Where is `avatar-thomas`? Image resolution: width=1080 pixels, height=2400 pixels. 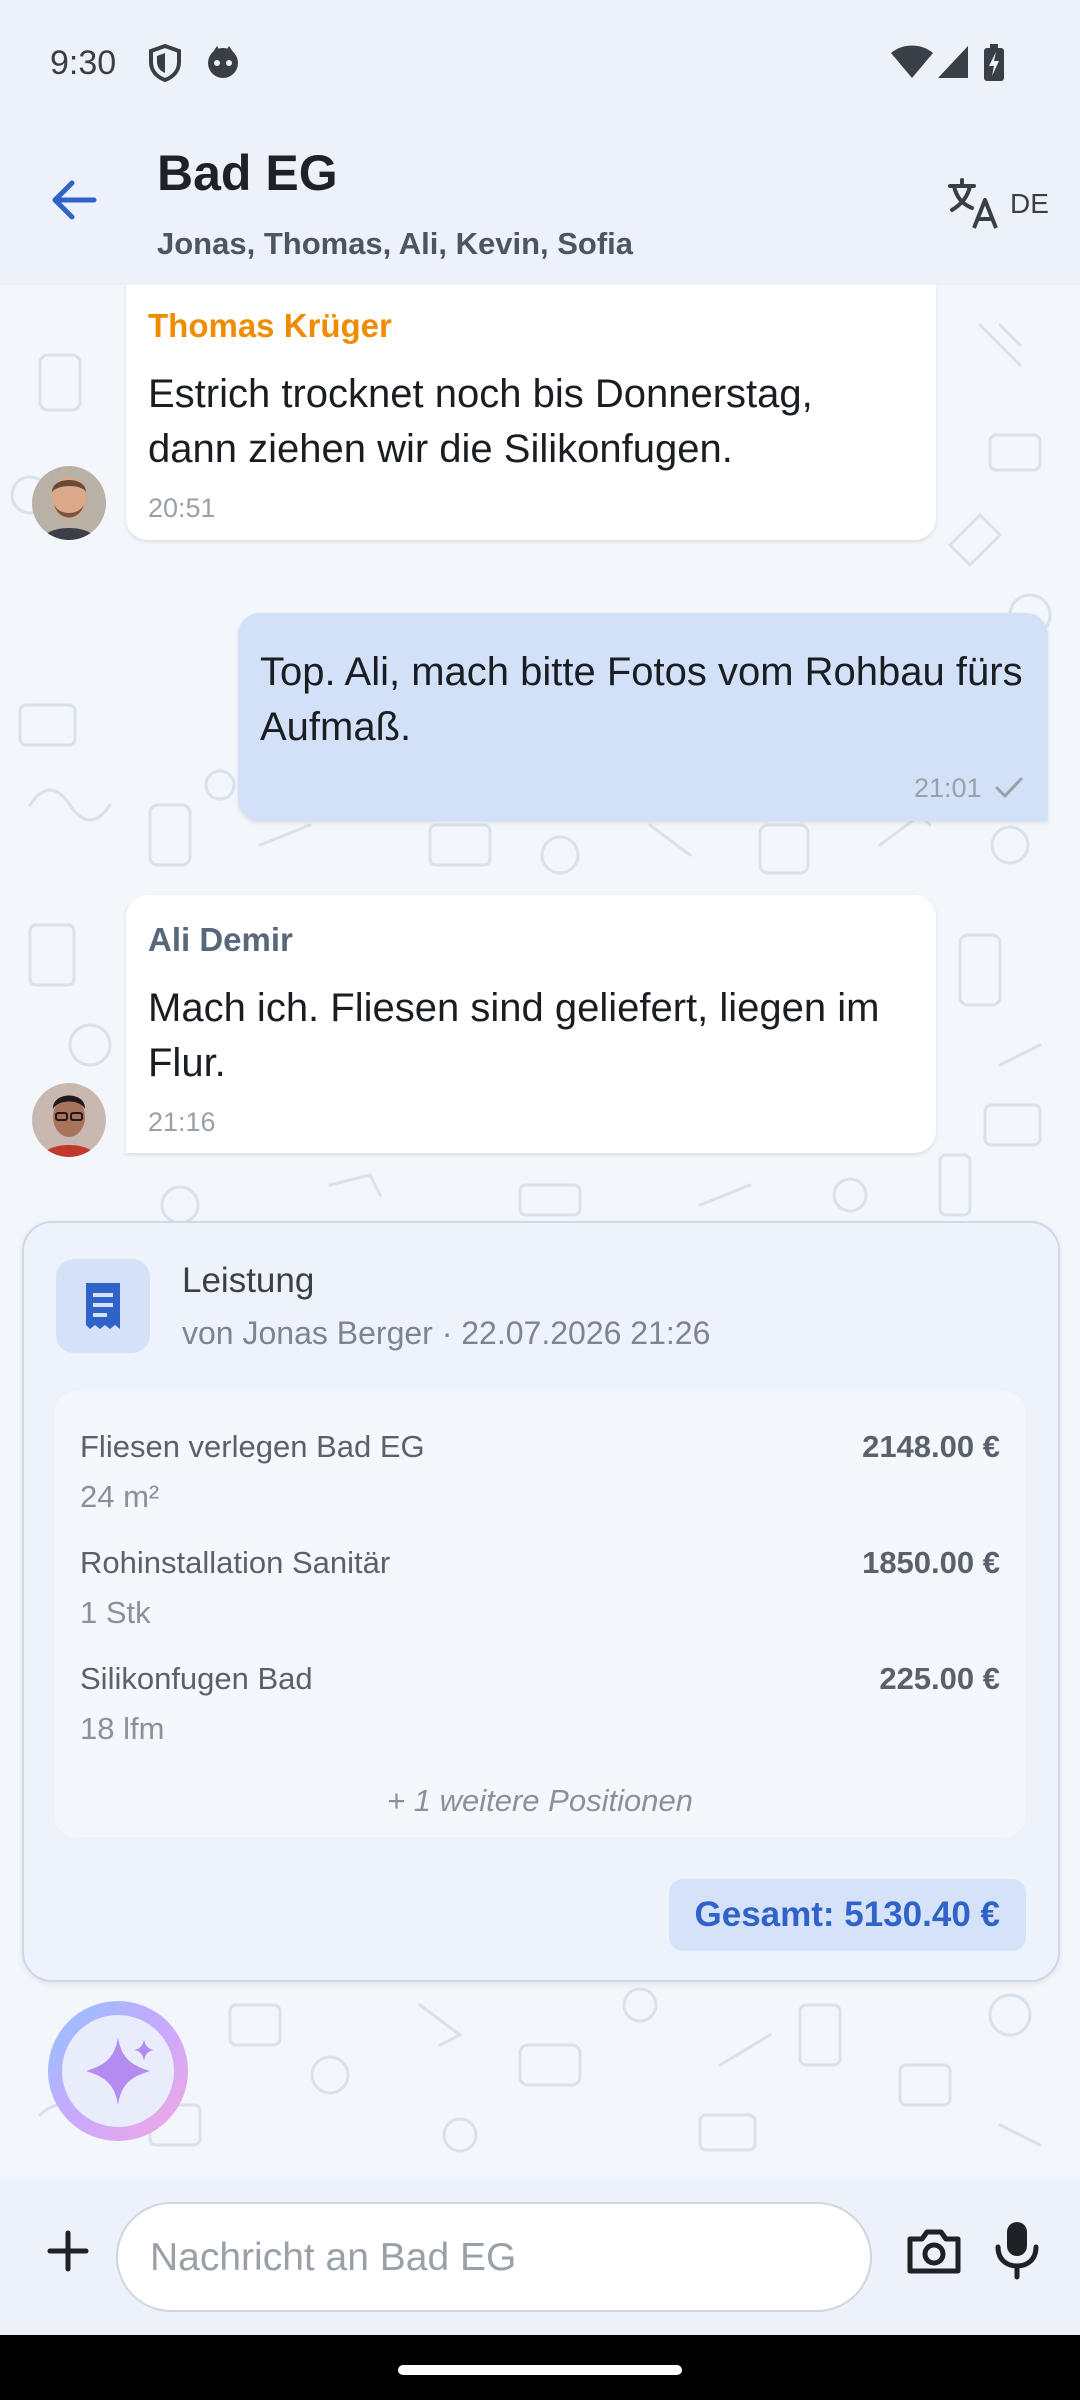 avatar-thomas is located at coordinates (69, 503).